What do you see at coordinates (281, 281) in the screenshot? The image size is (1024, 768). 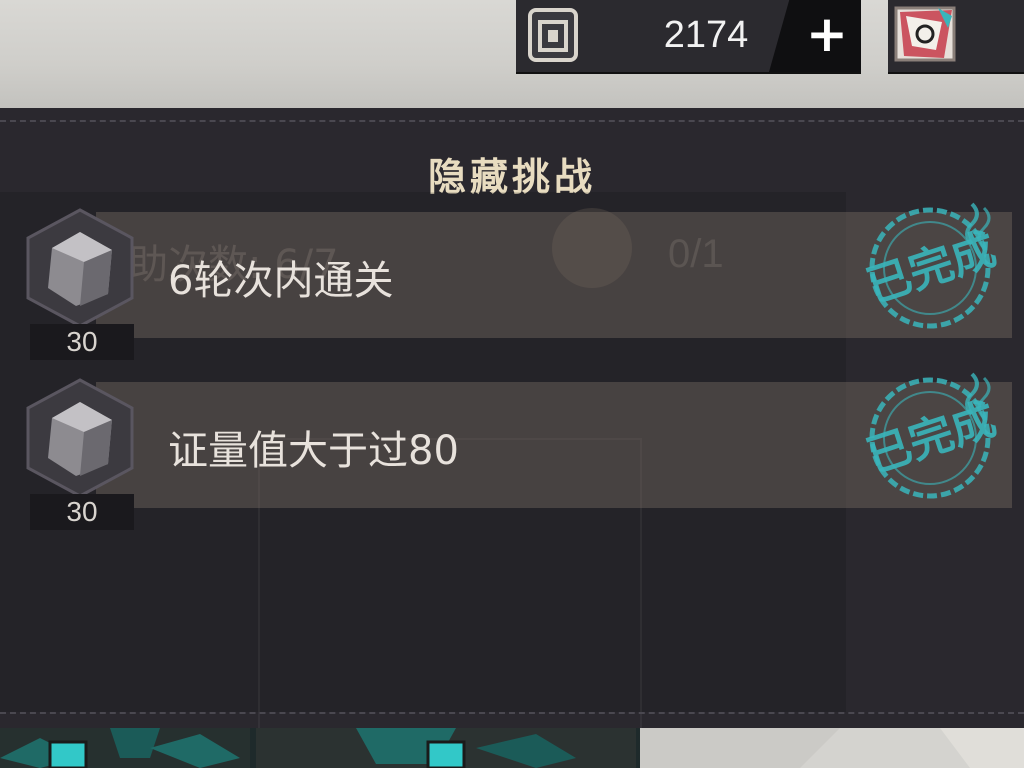 I see `challenge-label: 6轮次内通关` at bounding box center [281, 281].